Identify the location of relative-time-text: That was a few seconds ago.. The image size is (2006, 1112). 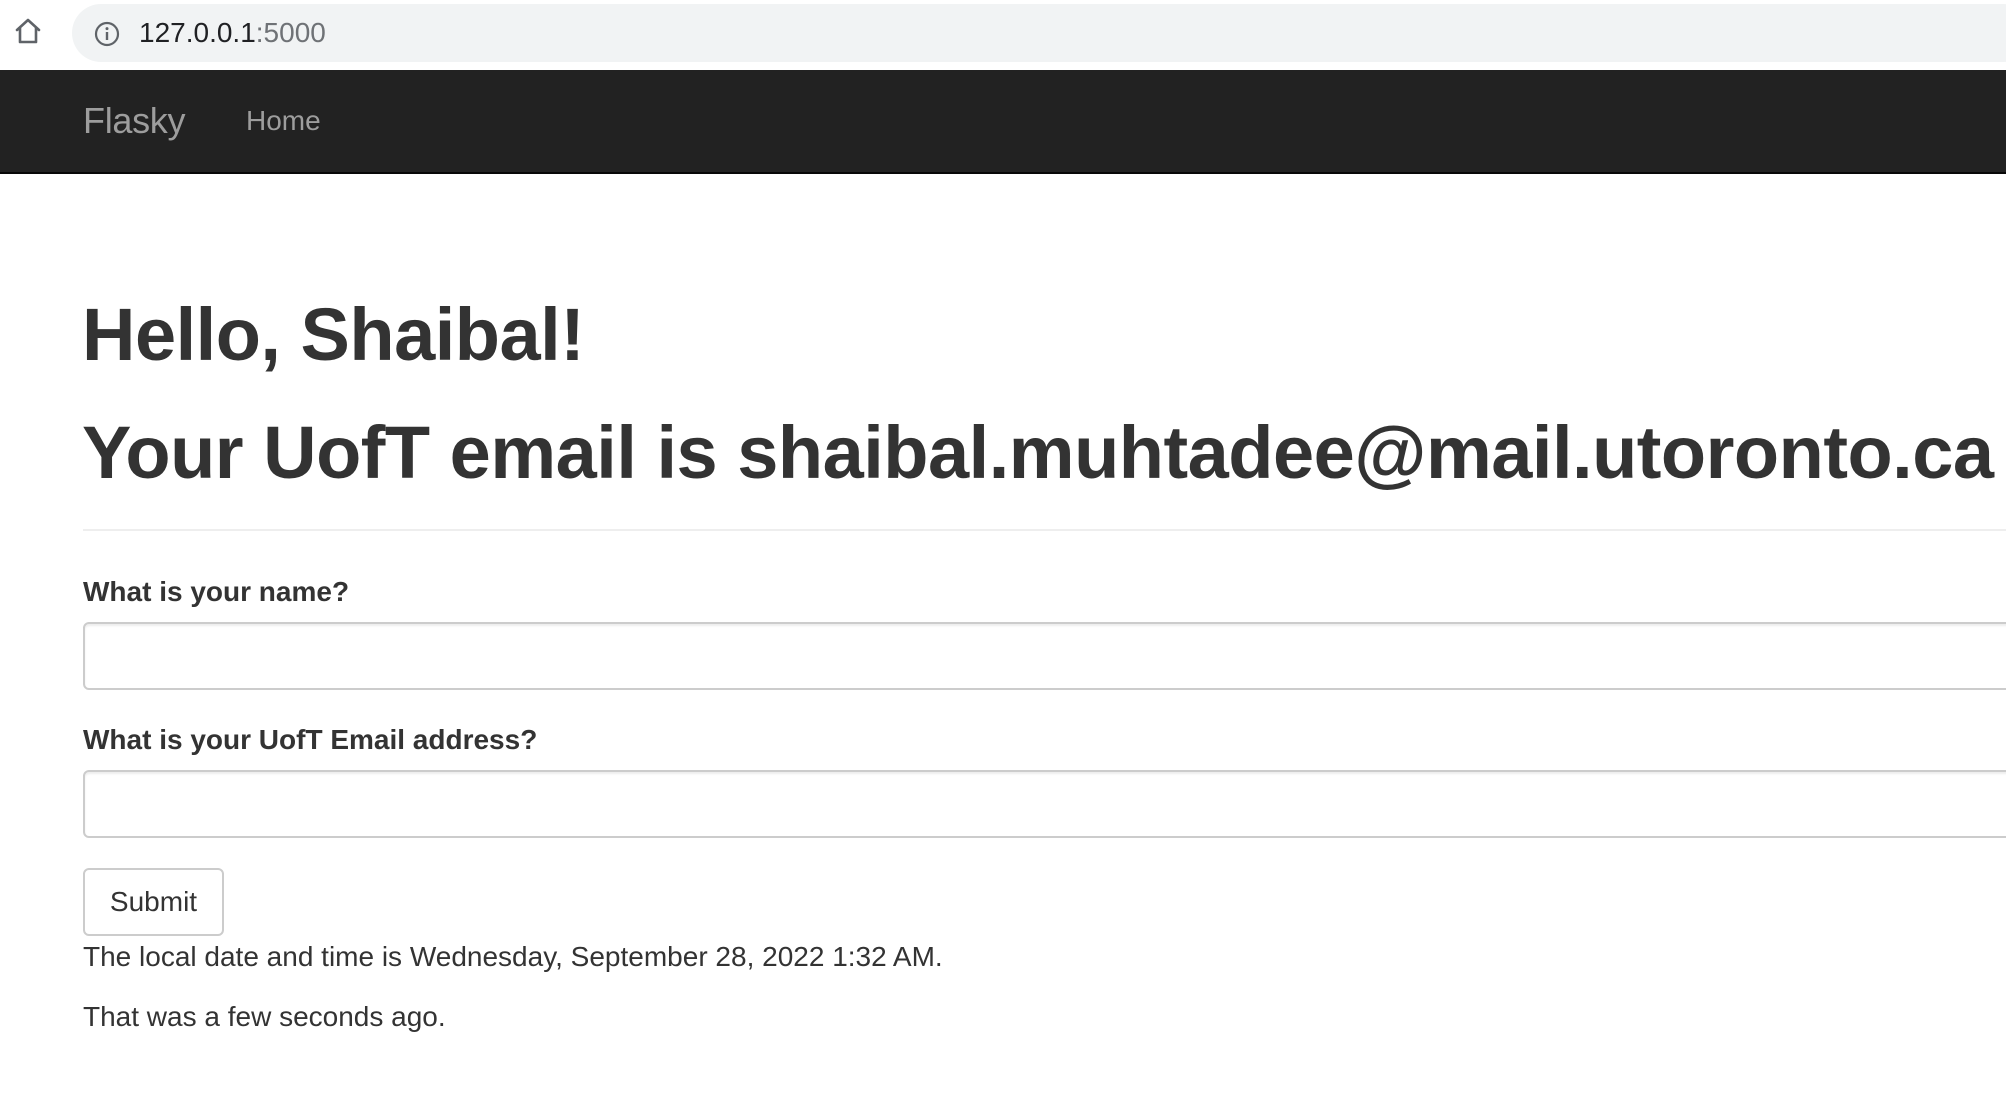
(264, 1016).